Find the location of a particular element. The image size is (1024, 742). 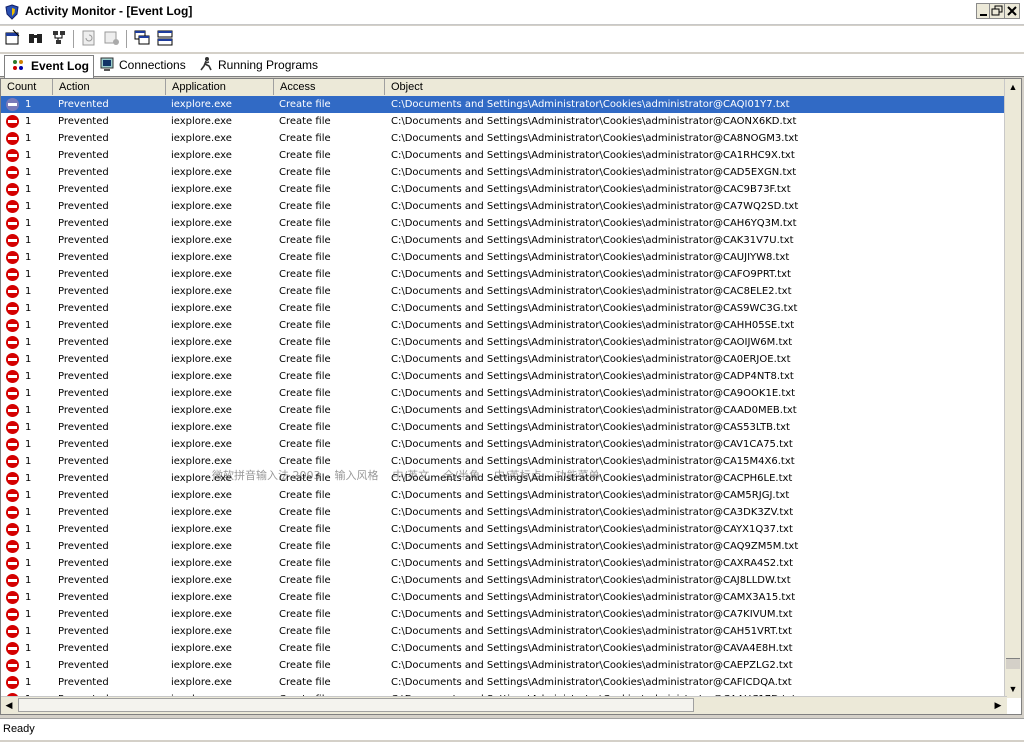

column-header-access: Access is located at coordinates (329, 87).